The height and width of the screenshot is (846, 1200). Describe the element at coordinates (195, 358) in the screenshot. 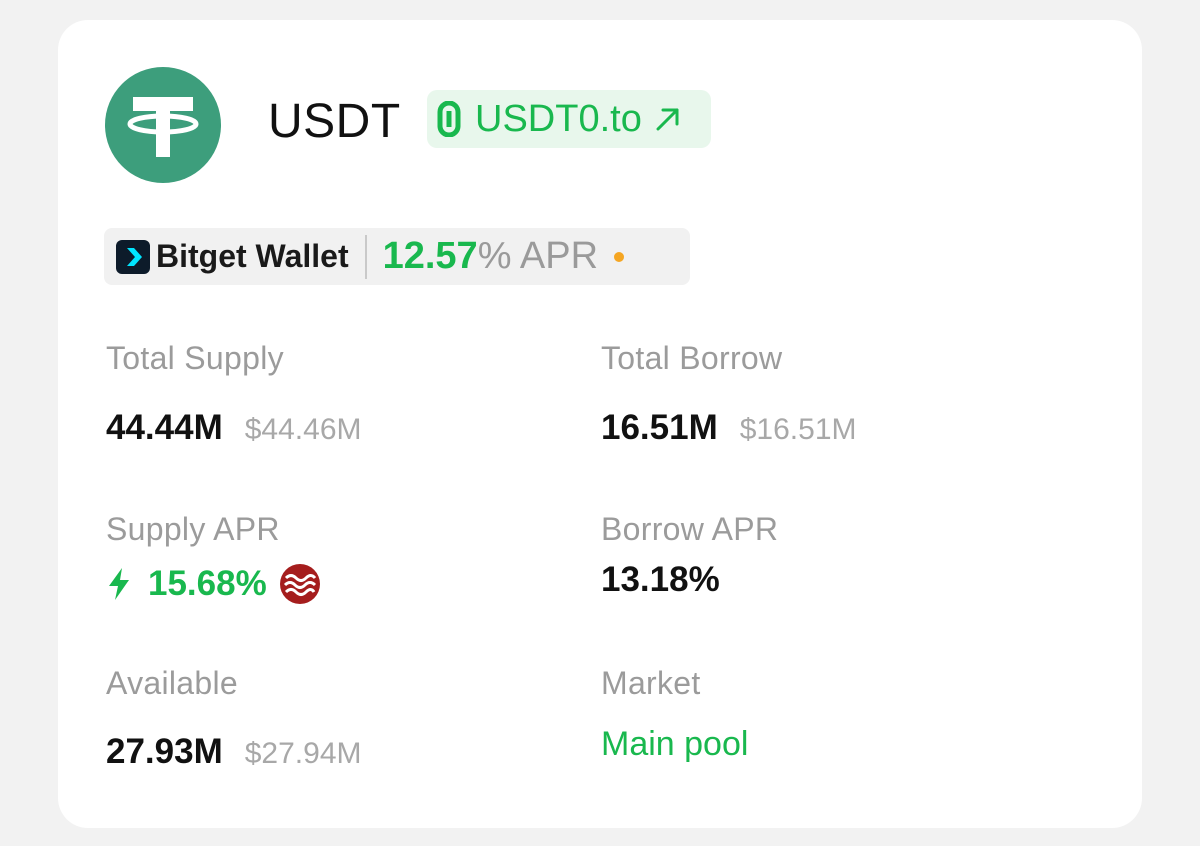

I see `total-supply-label: Total Supply` at that location.